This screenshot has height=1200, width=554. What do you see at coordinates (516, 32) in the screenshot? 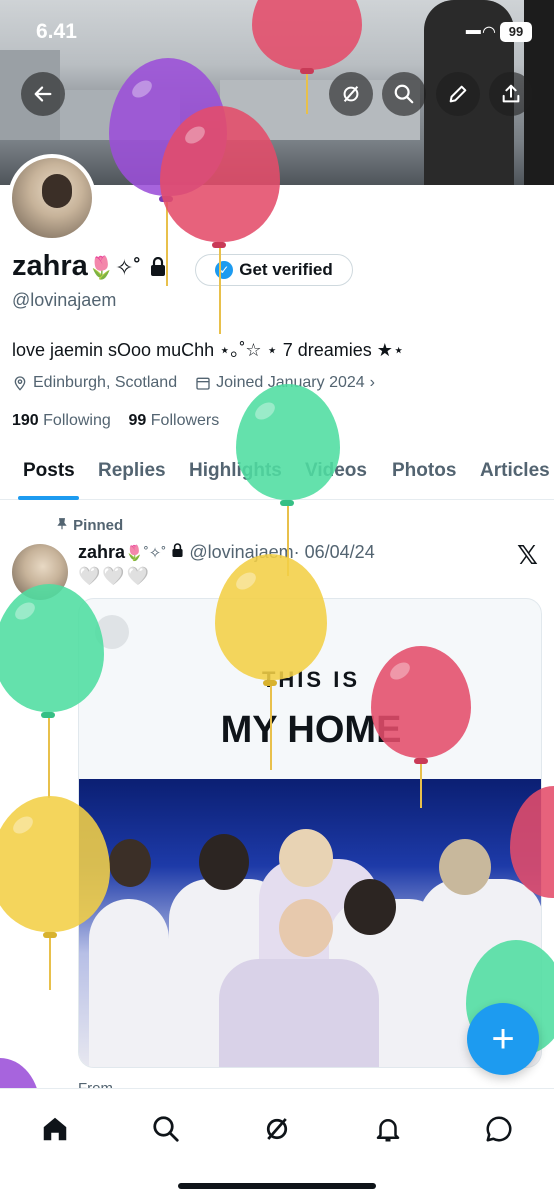
I see `battery-indicator: 99` at bounding box center [516, 32].